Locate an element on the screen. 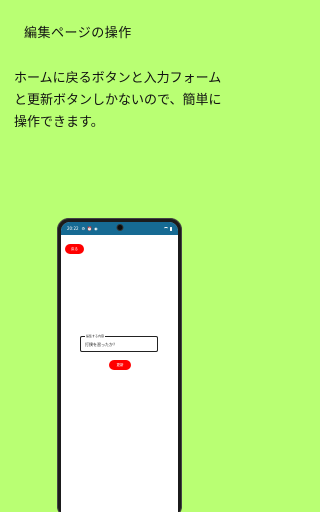 This screenshot has width=320, height=512. edit-field-label: 編集する内容 is located at coordinates (95, 336).